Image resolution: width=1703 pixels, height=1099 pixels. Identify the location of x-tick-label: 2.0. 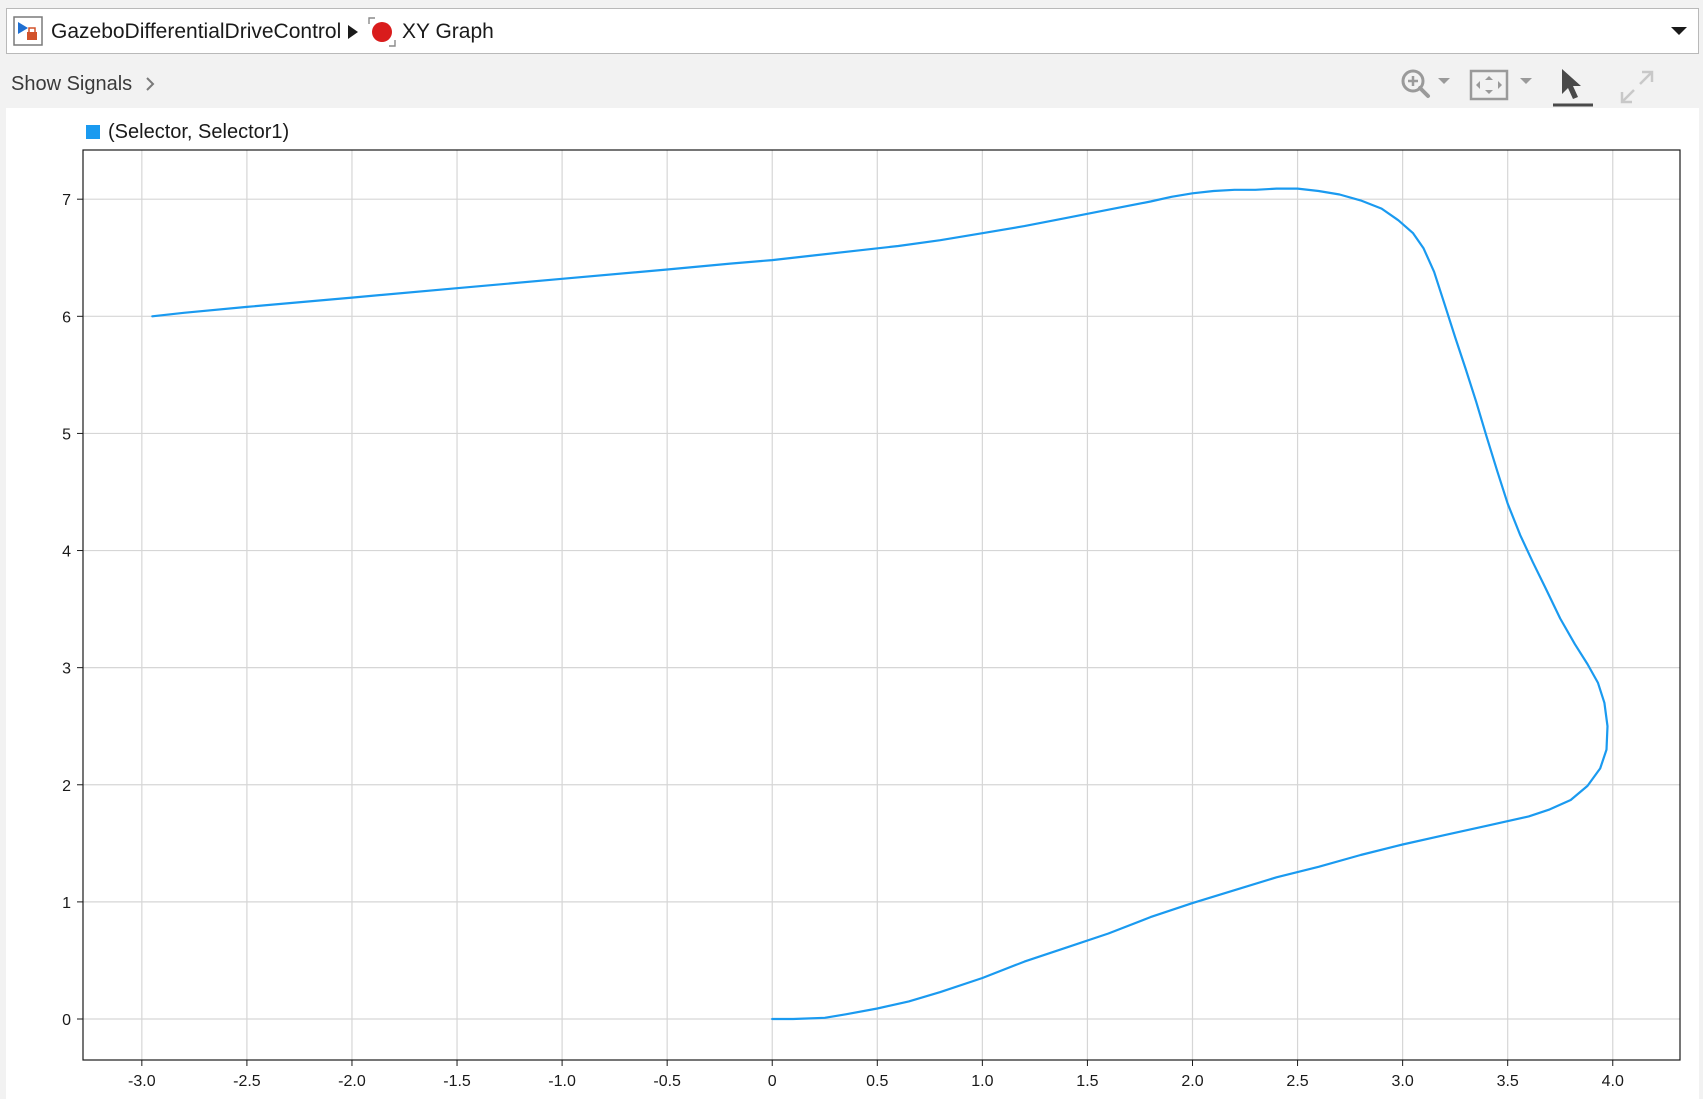
(1192, 1081).